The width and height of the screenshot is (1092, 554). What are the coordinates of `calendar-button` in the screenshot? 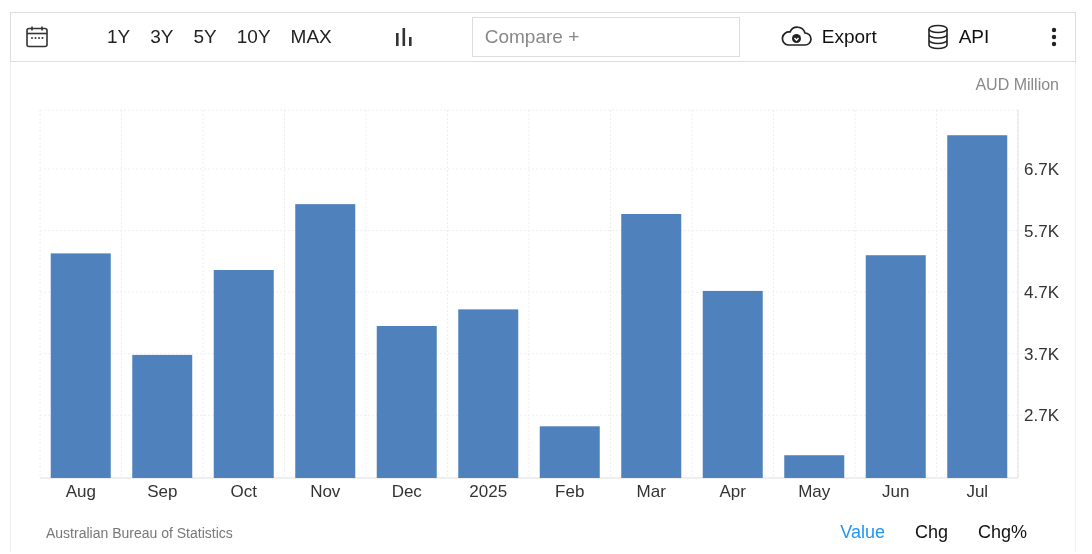 It's located at (37, 37).